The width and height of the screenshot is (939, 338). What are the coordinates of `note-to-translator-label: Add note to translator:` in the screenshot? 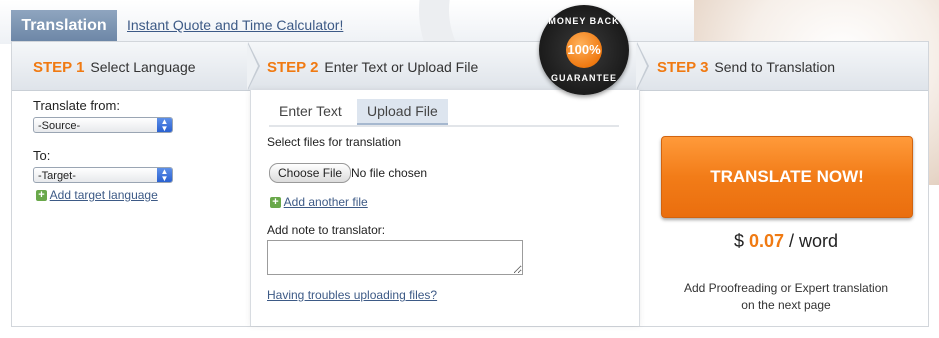 It's located at (326, 230).